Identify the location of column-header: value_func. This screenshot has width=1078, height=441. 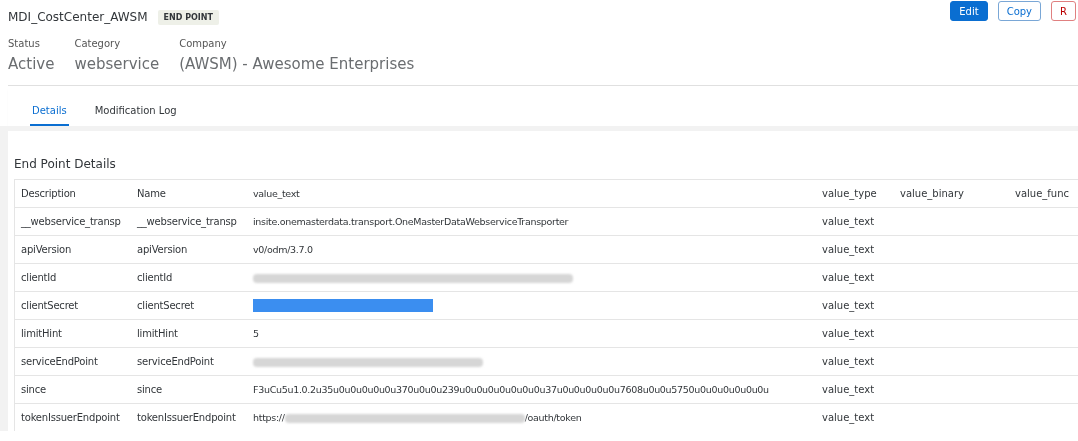
(1043, 193).